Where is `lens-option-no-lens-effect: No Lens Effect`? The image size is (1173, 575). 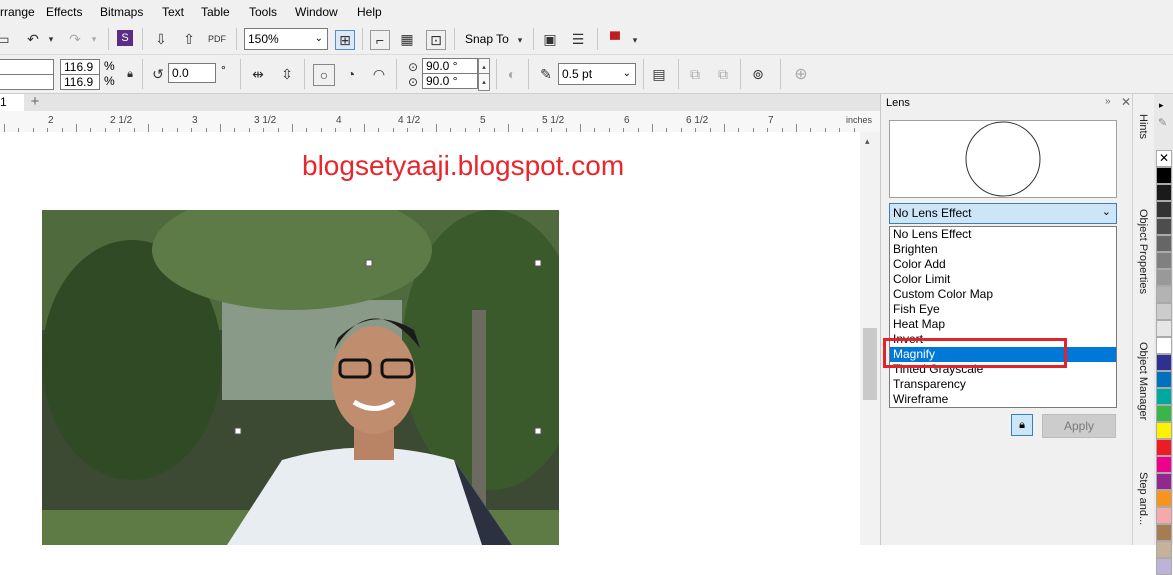 lens-option-no-lens-effect: No Lens Effect is located at coordinates (1003, 234).